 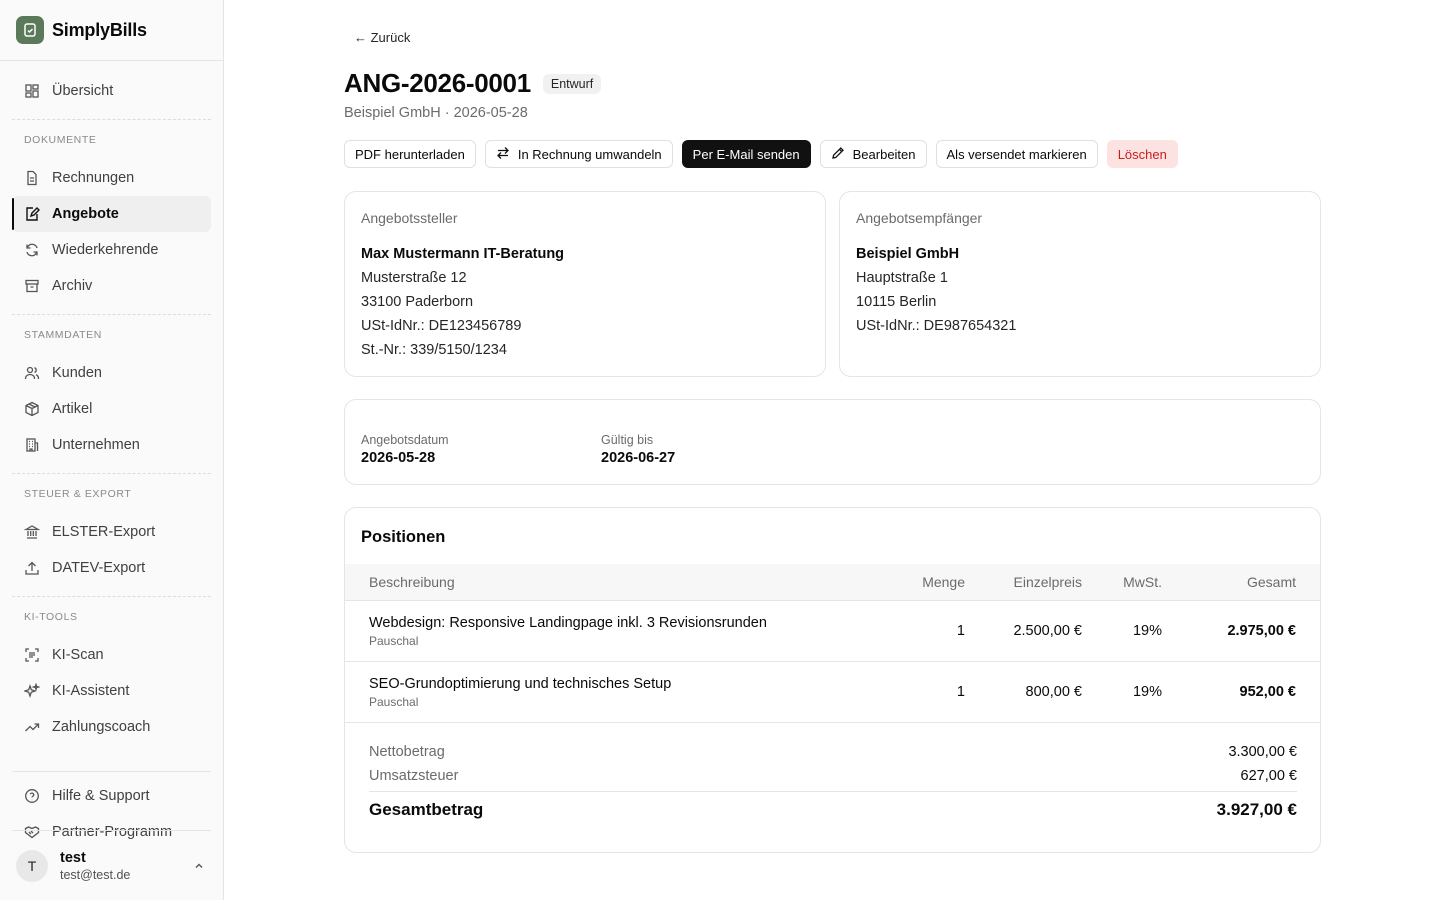 What do you see at coordinates (463, 254) in the screenshot?
I see `issuer-name: Max Mustermann IT-Beratung` at bounding box center [463, 254].